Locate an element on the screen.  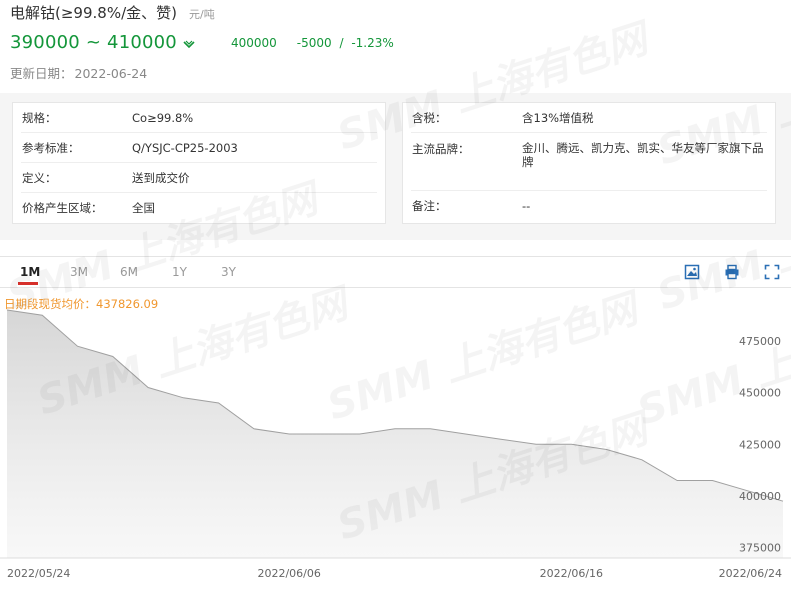
tab-3y: 3Y is located at coordinates (228, 272).